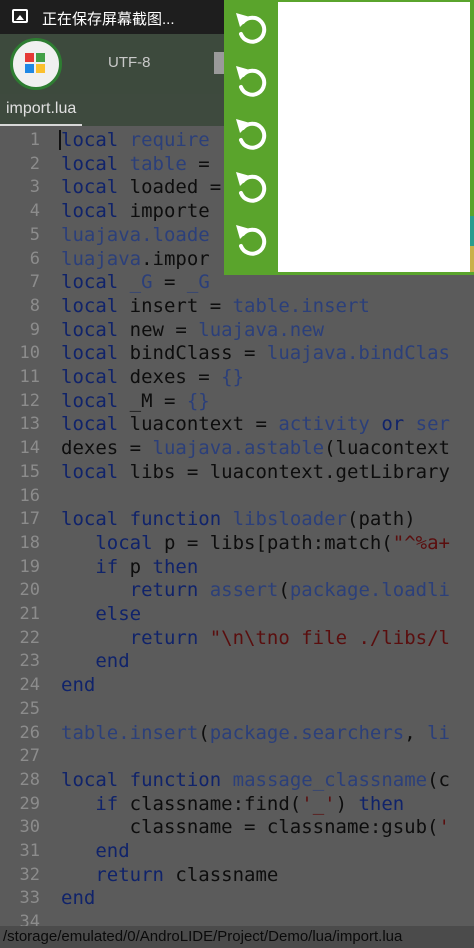 The width and height of the screenshot is (474, 948). I want to click on code-text: local new = luajava.new, so click(192, 331).